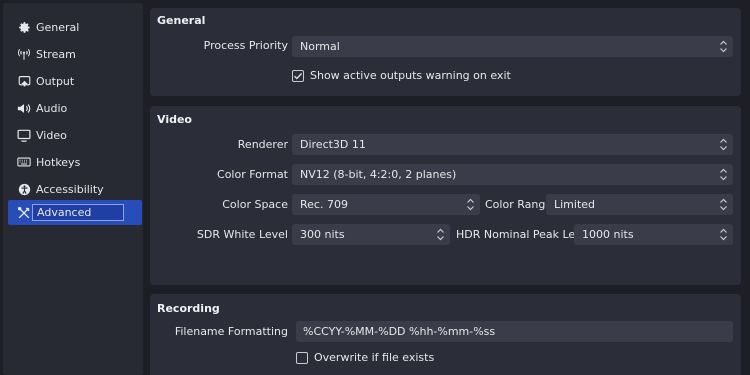 Image resolution: width=750 pixels, height=375 pixels. What do you see at coordinates (302, 358) in the screenshot?
I see `overwrite-checkbox` at bounding box center [302, 358].